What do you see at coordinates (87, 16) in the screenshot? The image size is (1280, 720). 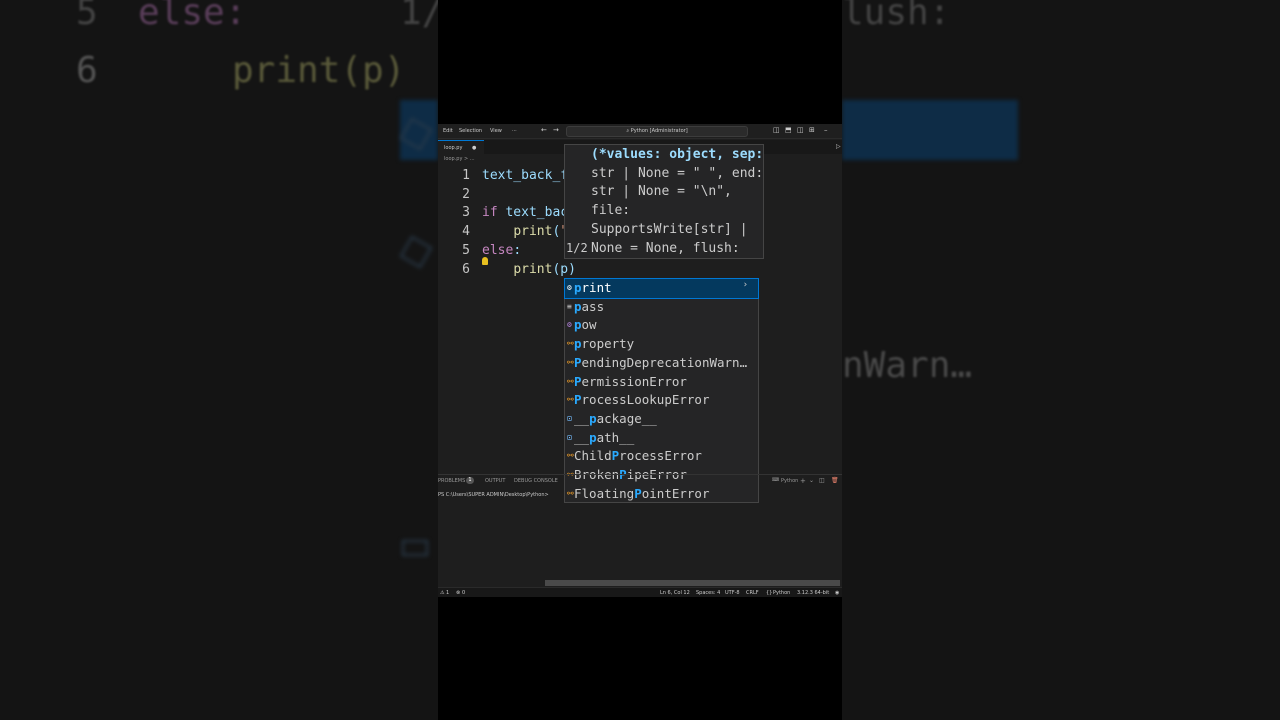 I see `bg-line-number-5: 5` at bounding box center [87, 16].